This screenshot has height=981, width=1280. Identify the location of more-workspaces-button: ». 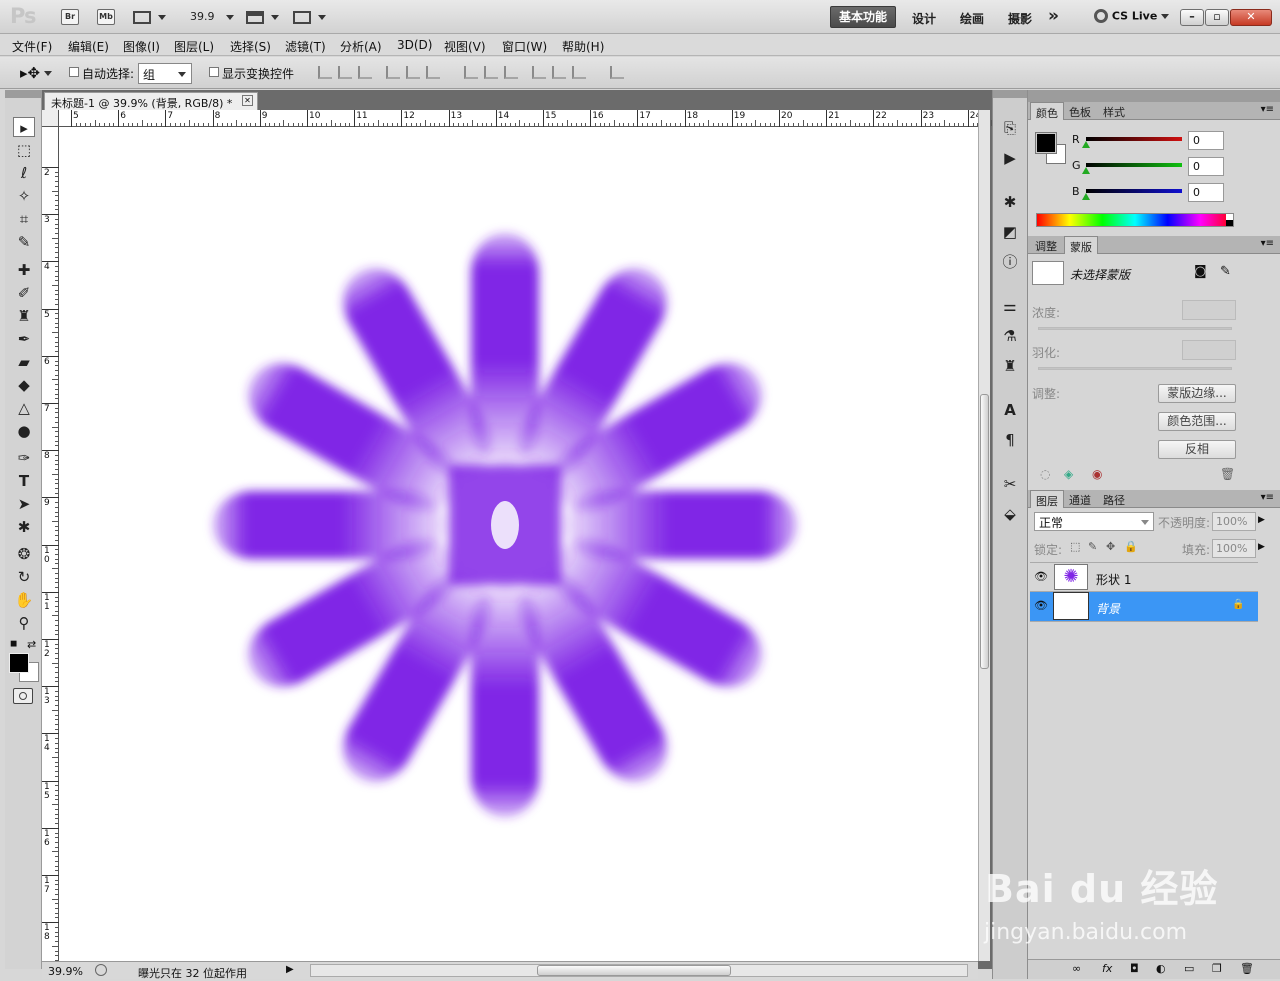
(1053, 16).